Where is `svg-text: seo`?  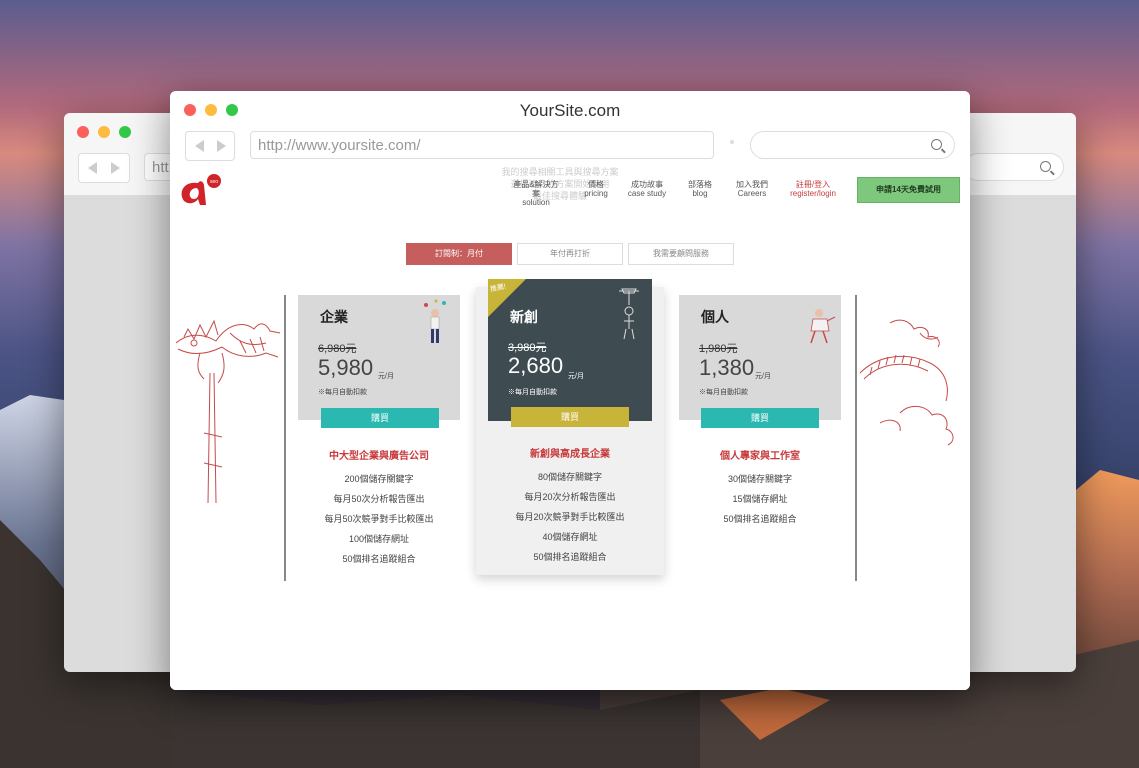
svg-text: seo is located at coordinates (214, 182).